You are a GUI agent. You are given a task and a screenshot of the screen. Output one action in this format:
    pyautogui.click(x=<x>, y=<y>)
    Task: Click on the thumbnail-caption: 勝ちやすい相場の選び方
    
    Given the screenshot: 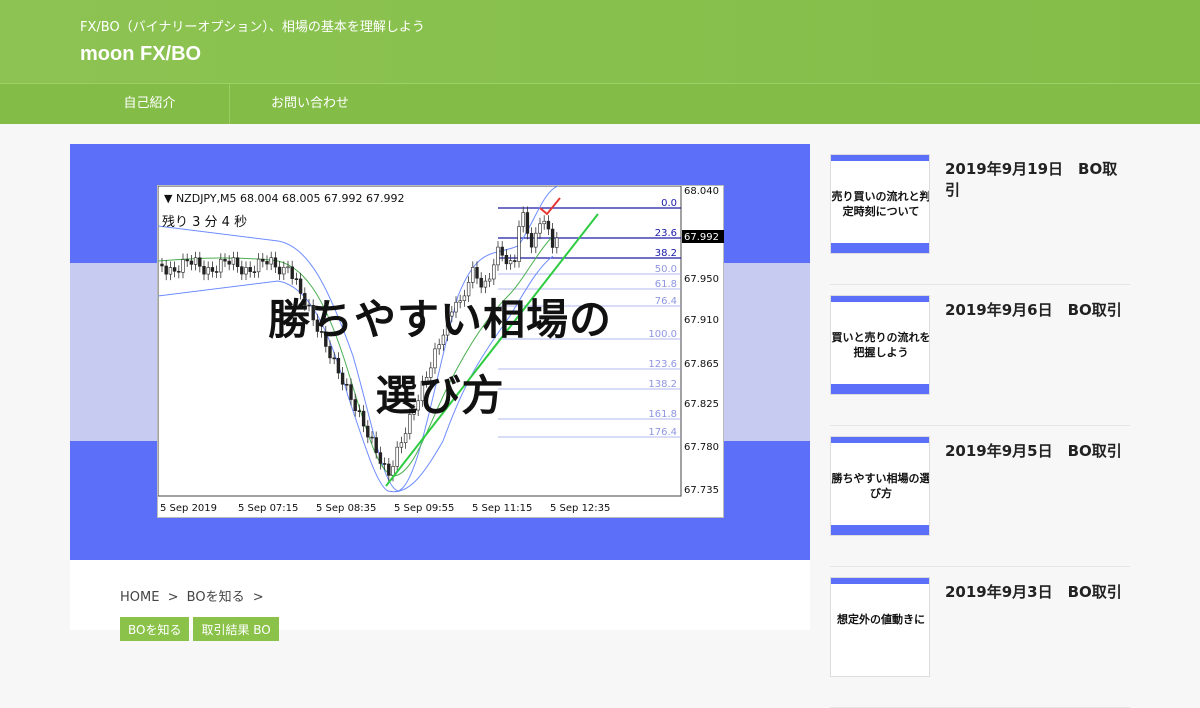 What is the action you would take?
    pyautogui.click(x=880, y=486)
    